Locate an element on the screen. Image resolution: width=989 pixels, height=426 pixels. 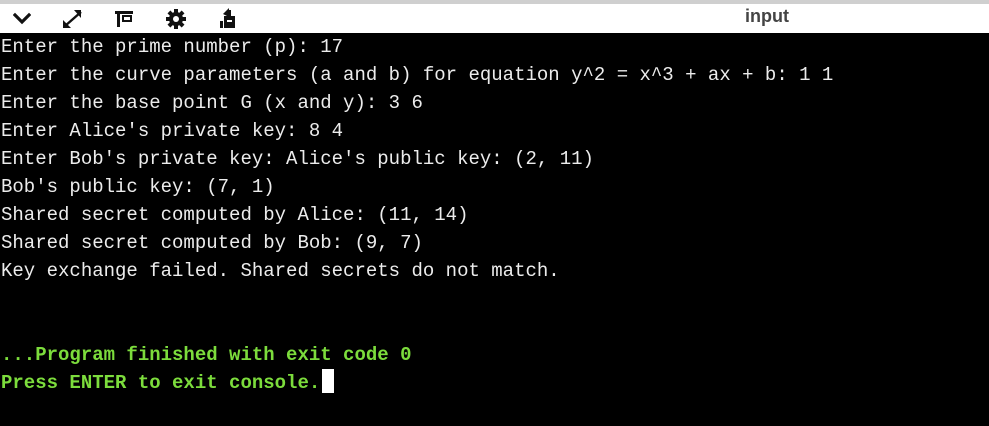
chevron-down-icon is located at coordinates (22, 19).